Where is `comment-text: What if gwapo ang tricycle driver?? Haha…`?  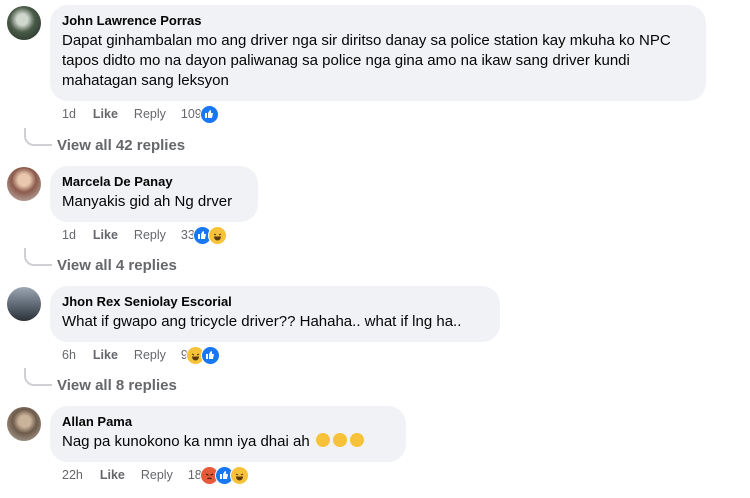
comment-text: What if gwapo ang tricycle driver?? Haha… is located at coordinates (262, 321).